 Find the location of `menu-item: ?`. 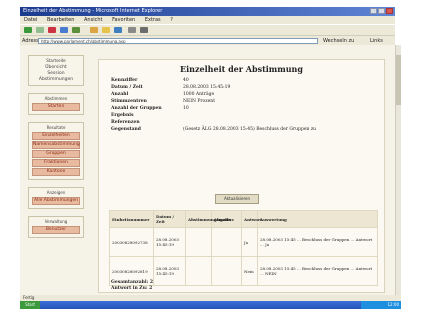

menu-item: ? is located at coordinates (171, 20).